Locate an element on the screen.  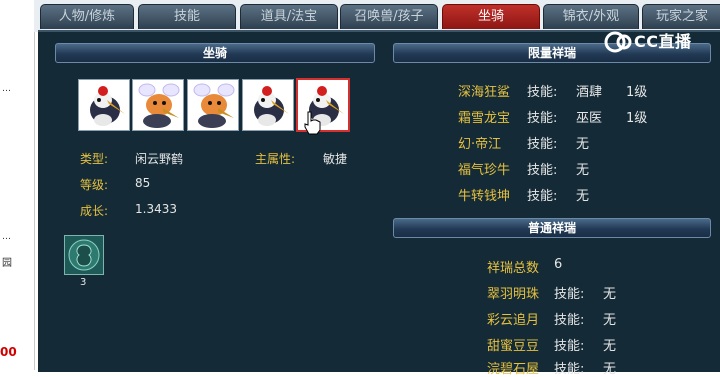
main-attribute-value: 敏捷 is located at coordinates (335, 159).